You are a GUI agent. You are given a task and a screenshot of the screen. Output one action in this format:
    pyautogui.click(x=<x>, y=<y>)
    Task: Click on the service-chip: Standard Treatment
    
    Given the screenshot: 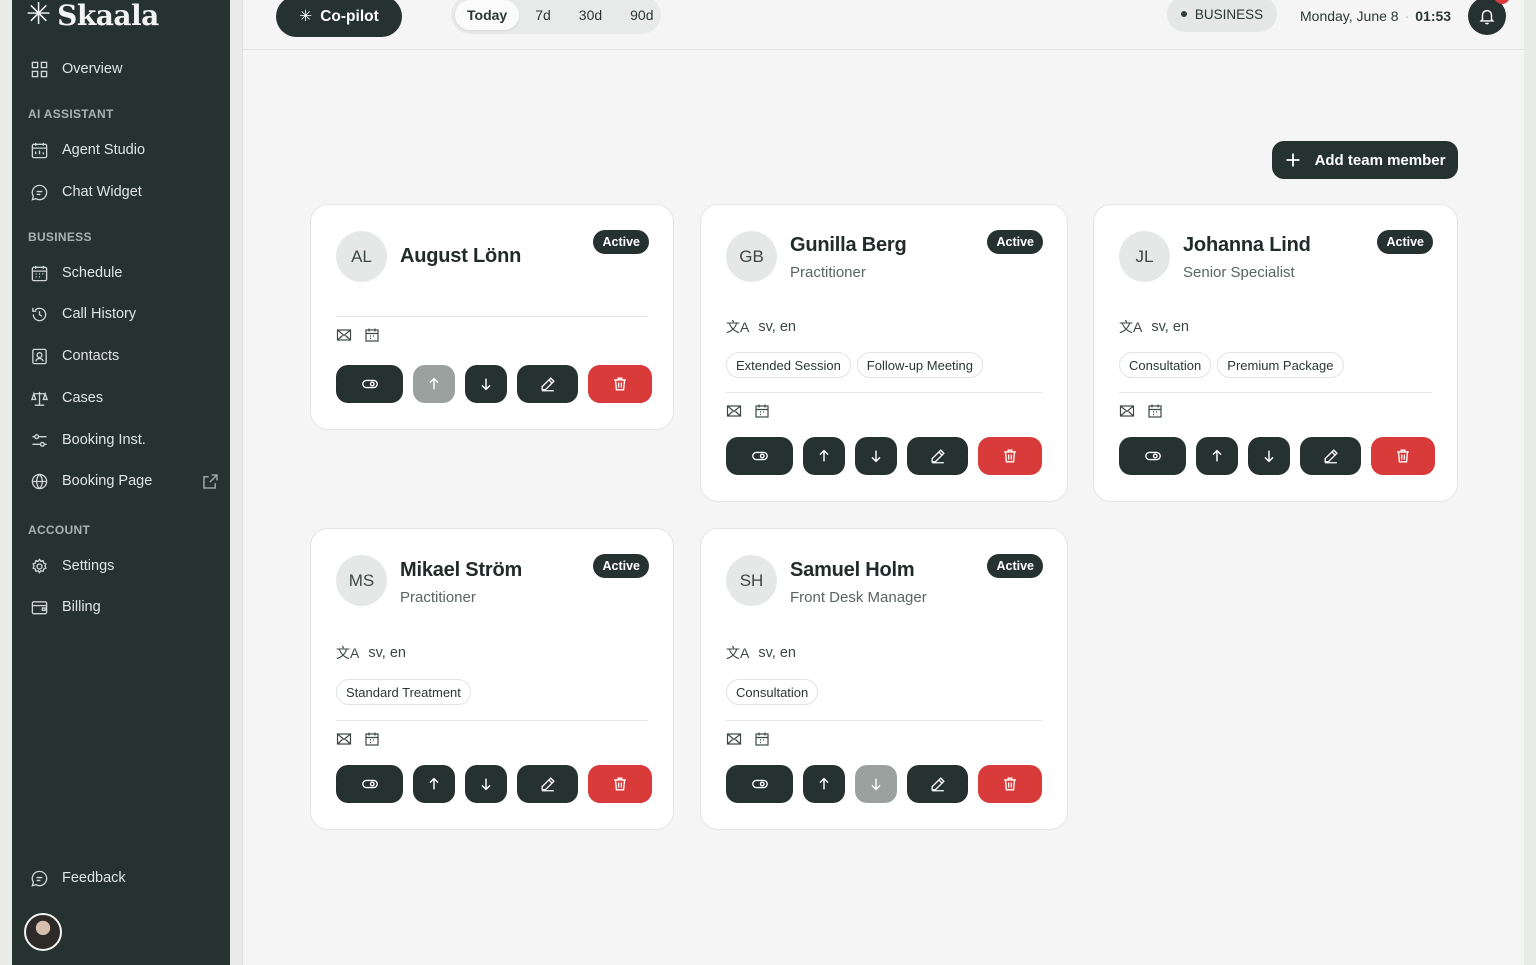 What is the action you would take?
    pyautogui.click(x=403, y=692)
    